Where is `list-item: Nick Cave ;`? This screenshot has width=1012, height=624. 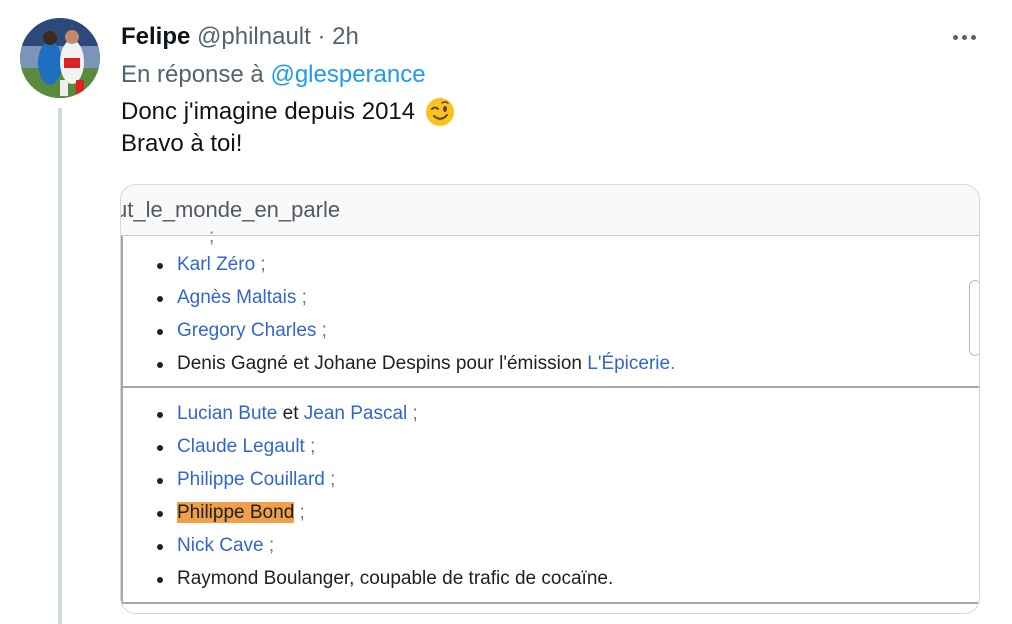 list-item: Nick Cave ; is located at coordinates (385, 545).